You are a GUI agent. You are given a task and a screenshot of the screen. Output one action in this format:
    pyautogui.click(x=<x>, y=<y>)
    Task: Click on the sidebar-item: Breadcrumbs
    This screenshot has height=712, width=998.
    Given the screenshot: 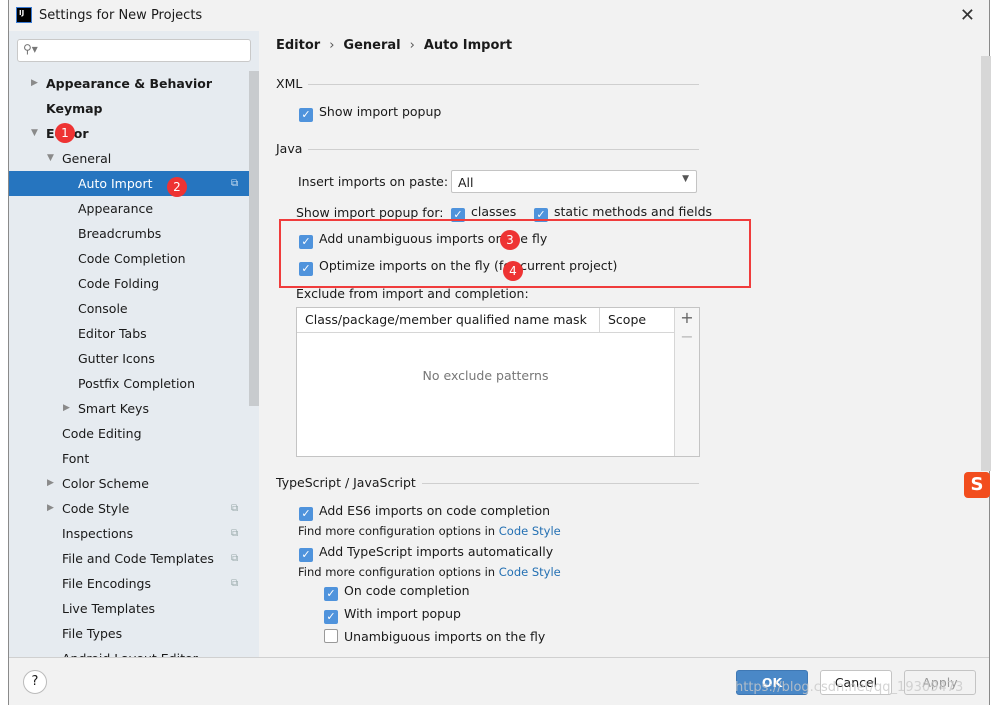 What is the action you would take?
    pyautogui.click(x=134, y=233)
    